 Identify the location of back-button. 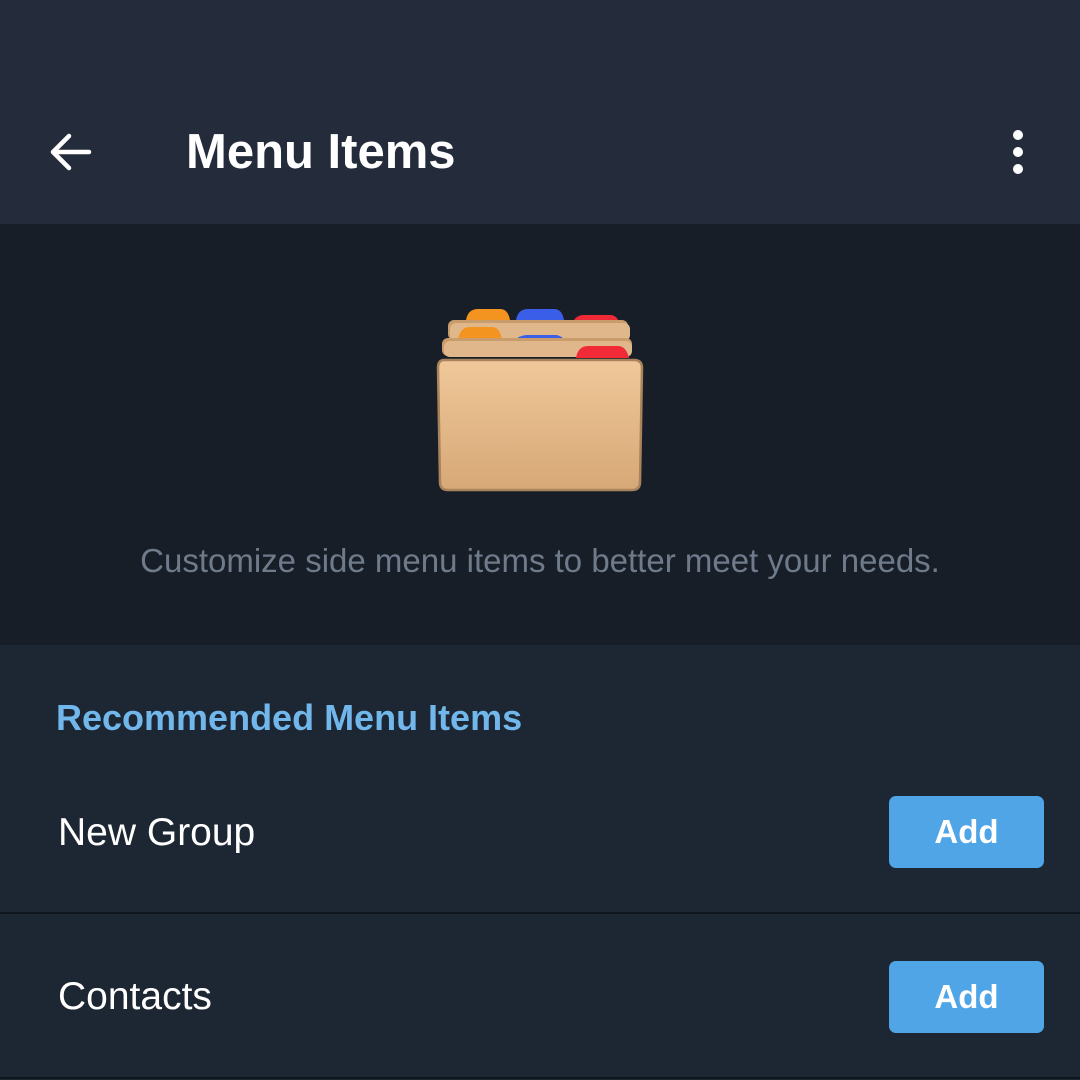
(71, 152).